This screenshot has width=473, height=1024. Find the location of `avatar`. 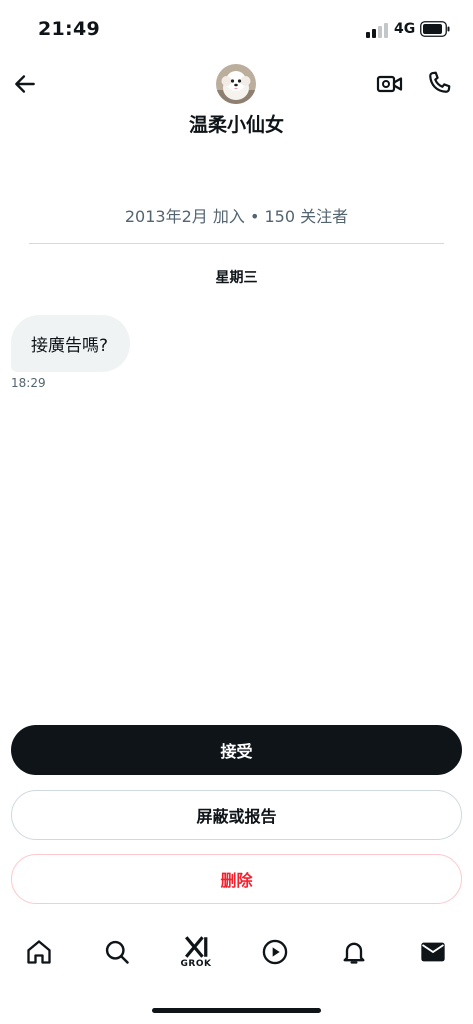

avatar is located at coordinates (236, 84).